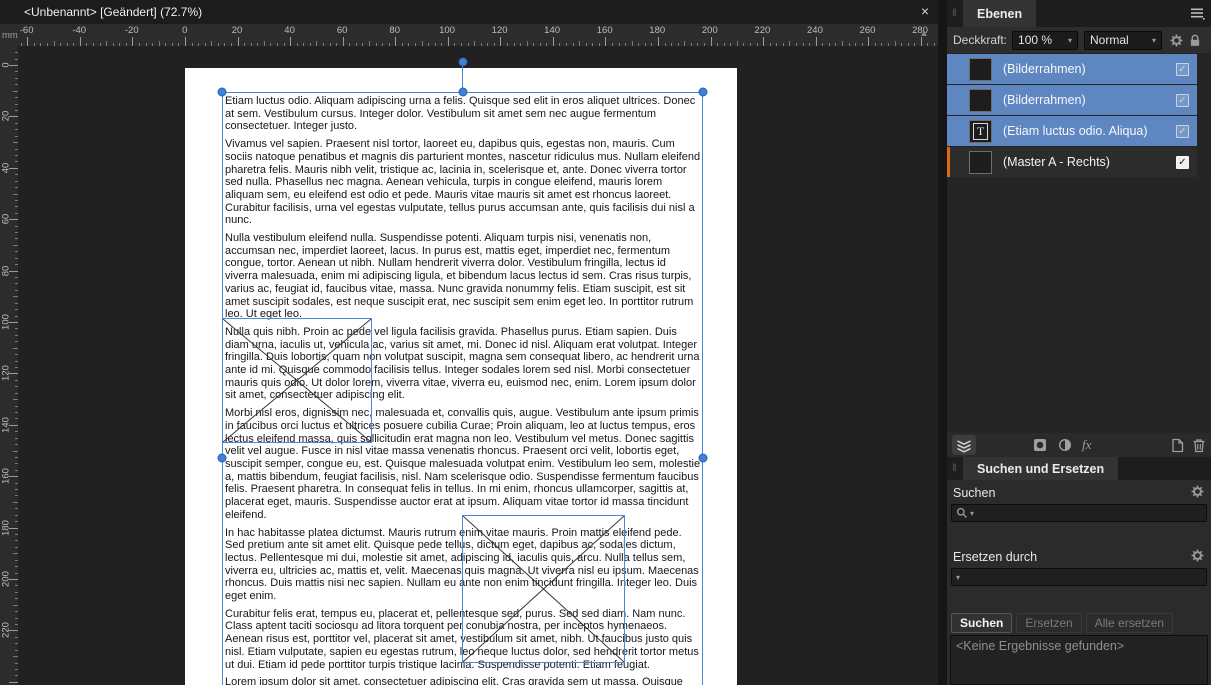 Image resolution: width=1211 pixels, height=685 pixels. What do you see at coordinates (1000, 13) in the screenshot?
I see `tab-ebenen: Ebenen` at bounding box center [1000, 13].